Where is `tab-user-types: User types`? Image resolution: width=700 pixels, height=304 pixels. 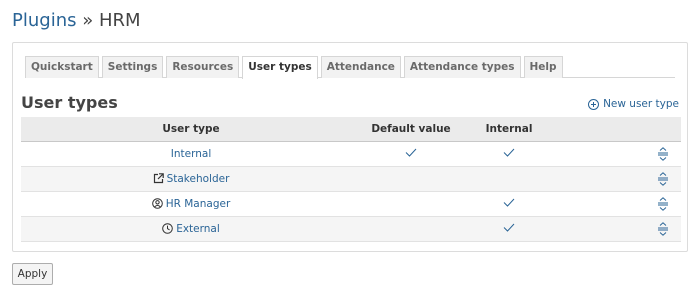
tab-user-types: User types is located at coordinates (280, 67).